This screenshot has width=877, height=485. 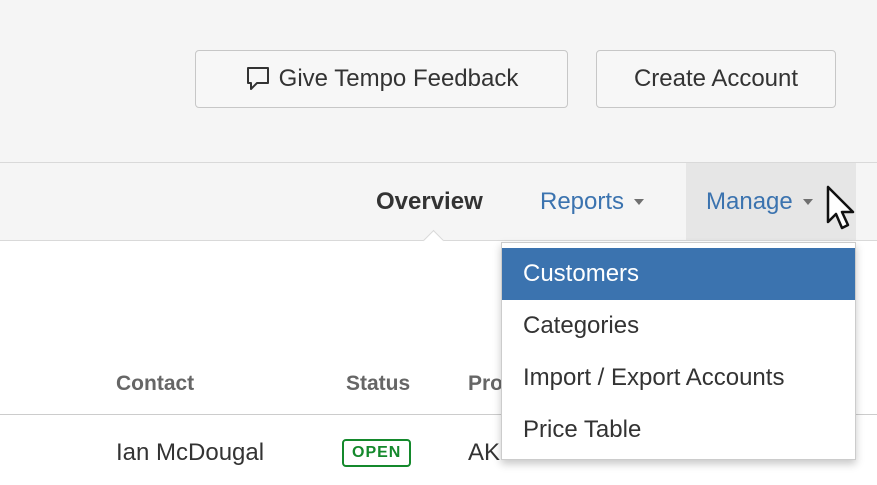 What do you see at coordinates (155, 384) in the screenshot?
I see `column-header-contact: Contact` at bounding box center [155, 384].